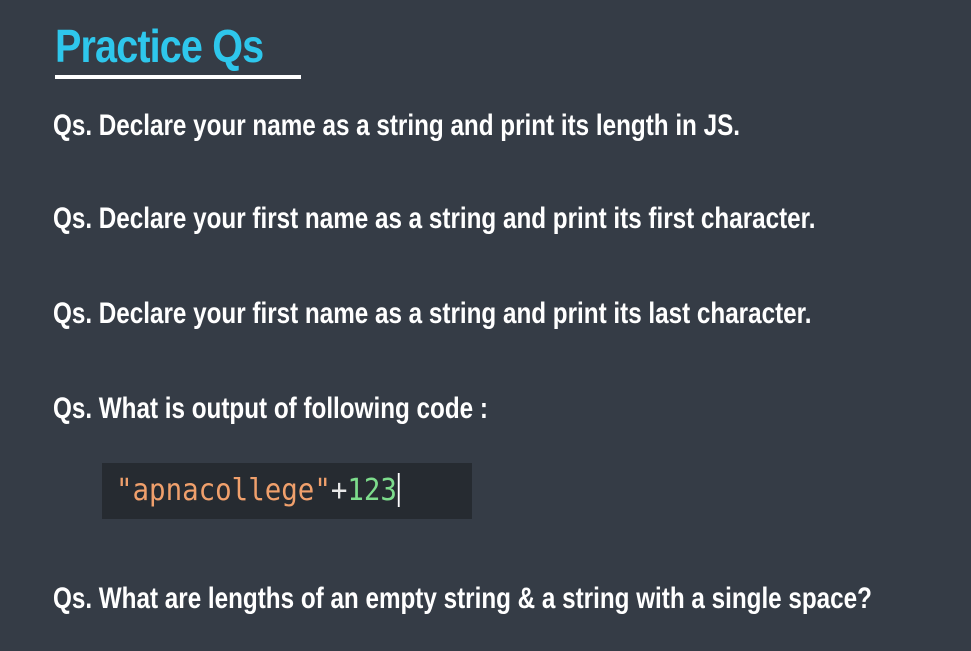 Image resolution: width=971 pixels, height=651 pixels. What do you see at coordinates (178, 77) in the screenshot?
I see `title-underline` at bounding box center [178, 77].